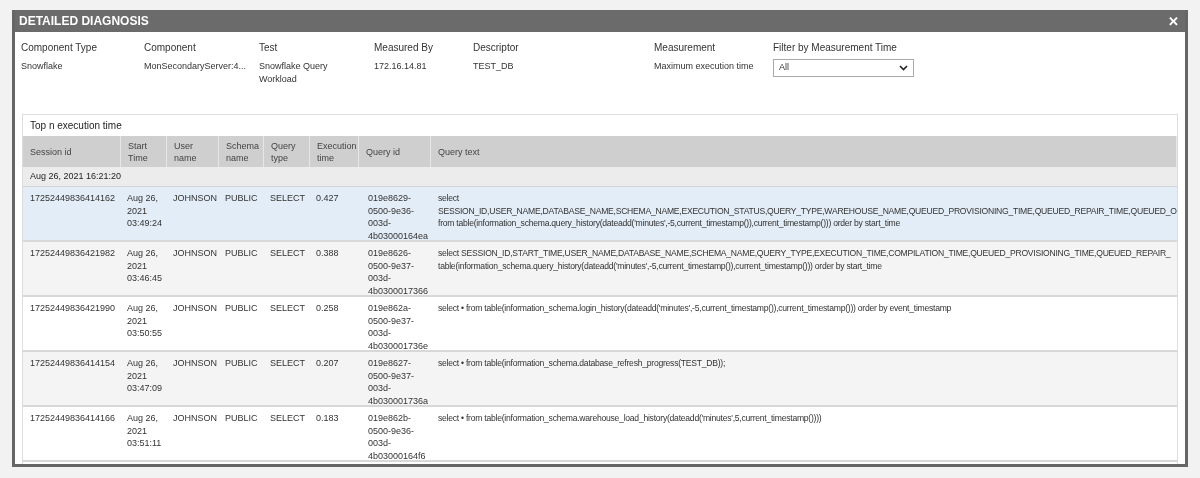 This screenshot has height=478, width=1200. What do you see at coordinates (695, 308) in the screenshot?
I see `query-text-line: select • from table(information_schema.login_history(dateadd('minutes',-5,current_timestamp()),current_timestamp())) order by event_timestamp` at bounding box center [695, 308].